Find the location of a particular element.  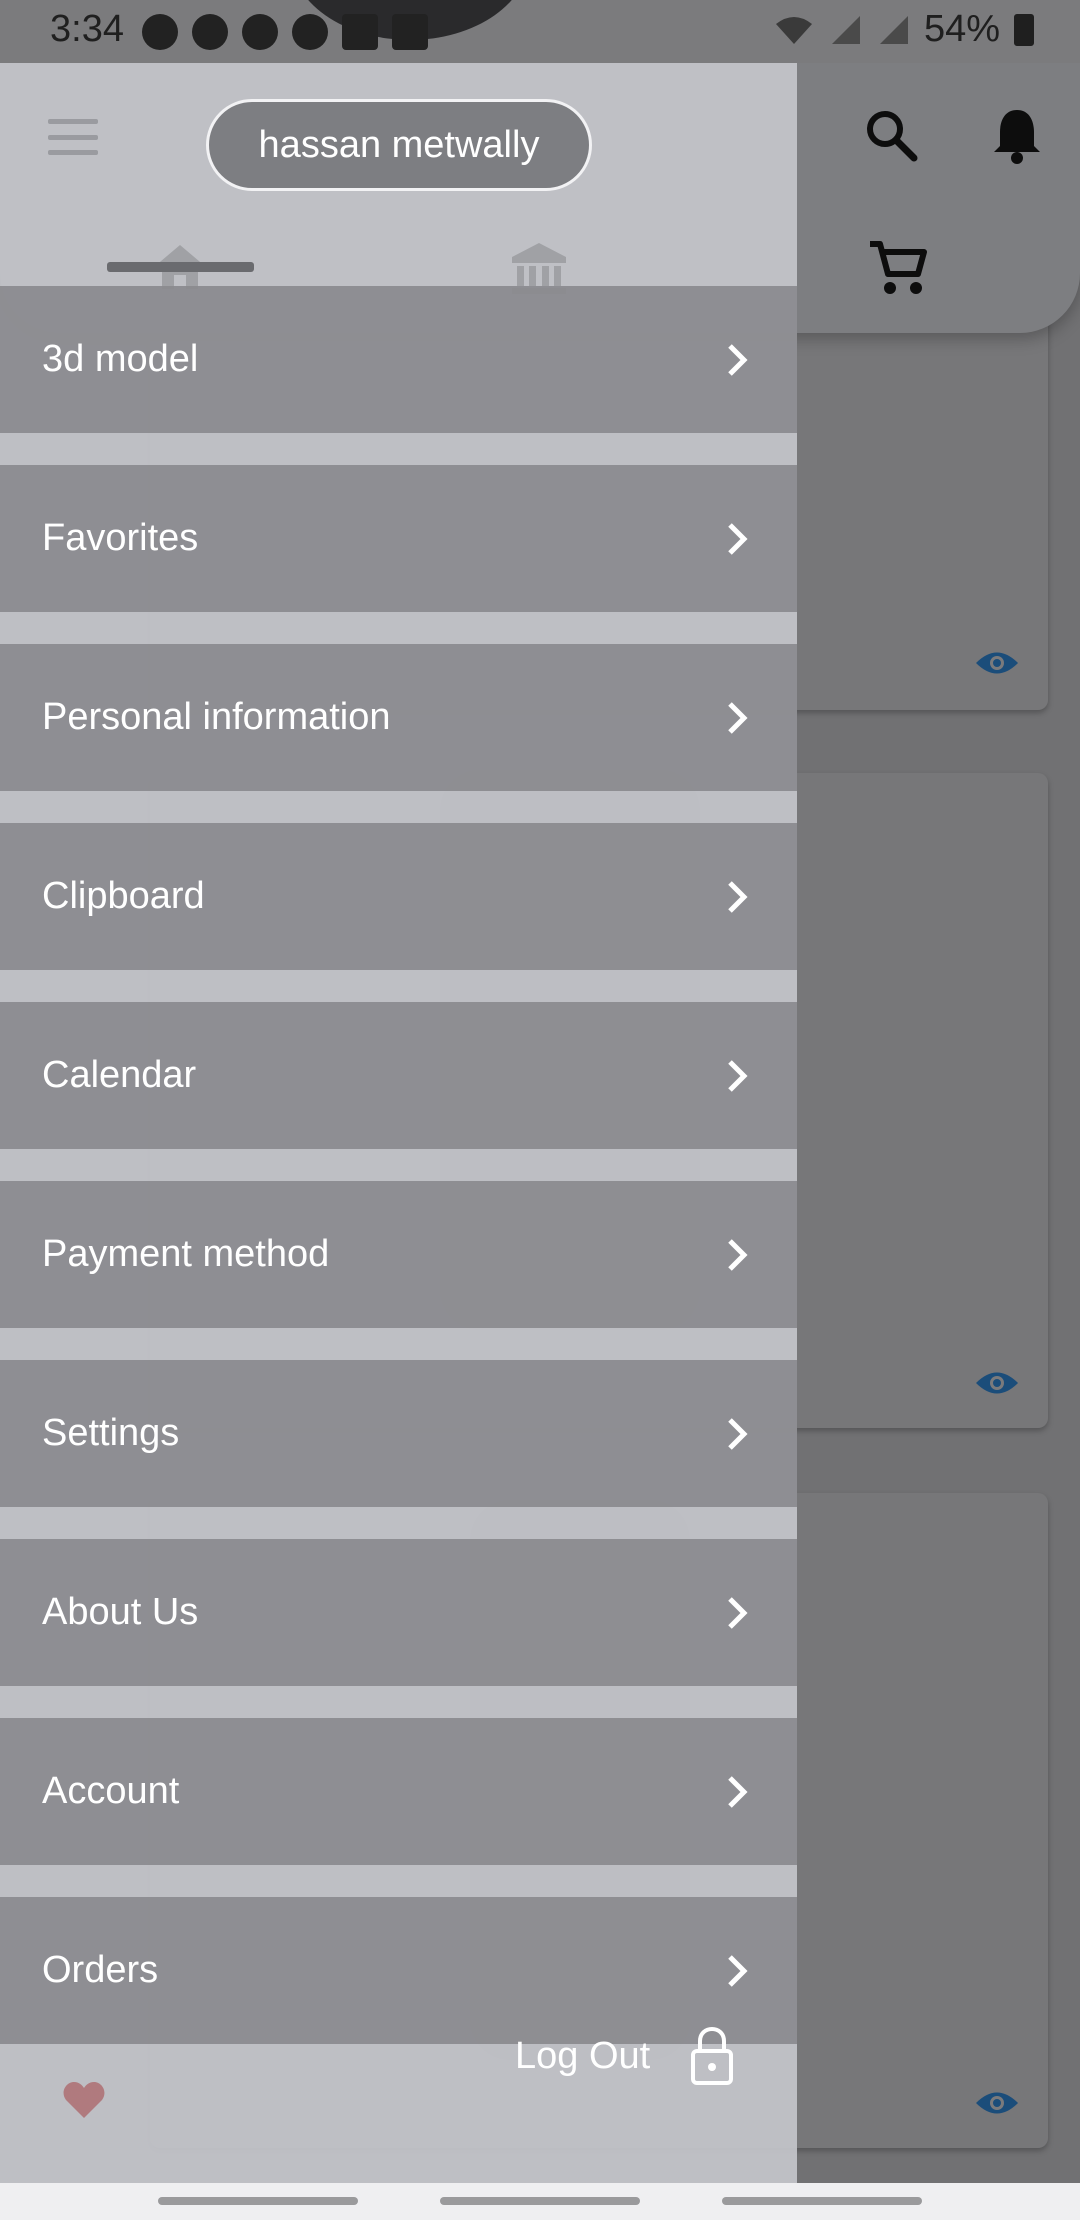

menu-item-calendar: Calendar is located at coordinates (398, 1075).